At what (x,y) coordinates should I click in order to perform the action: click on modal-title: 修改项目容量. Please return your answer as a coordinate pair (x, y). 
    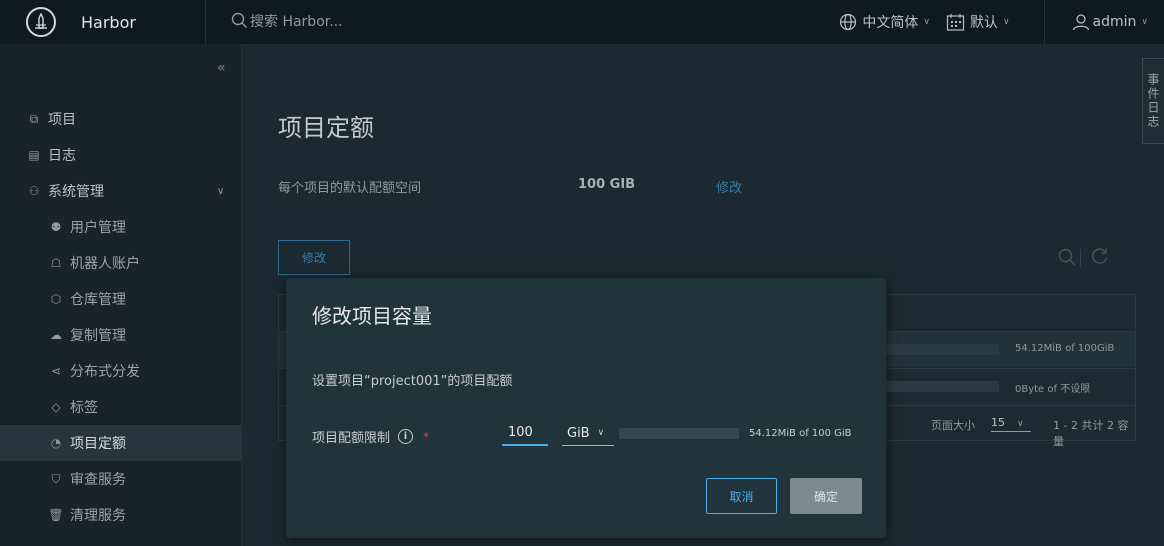
    Looking at the image, I should click on (372, 316).